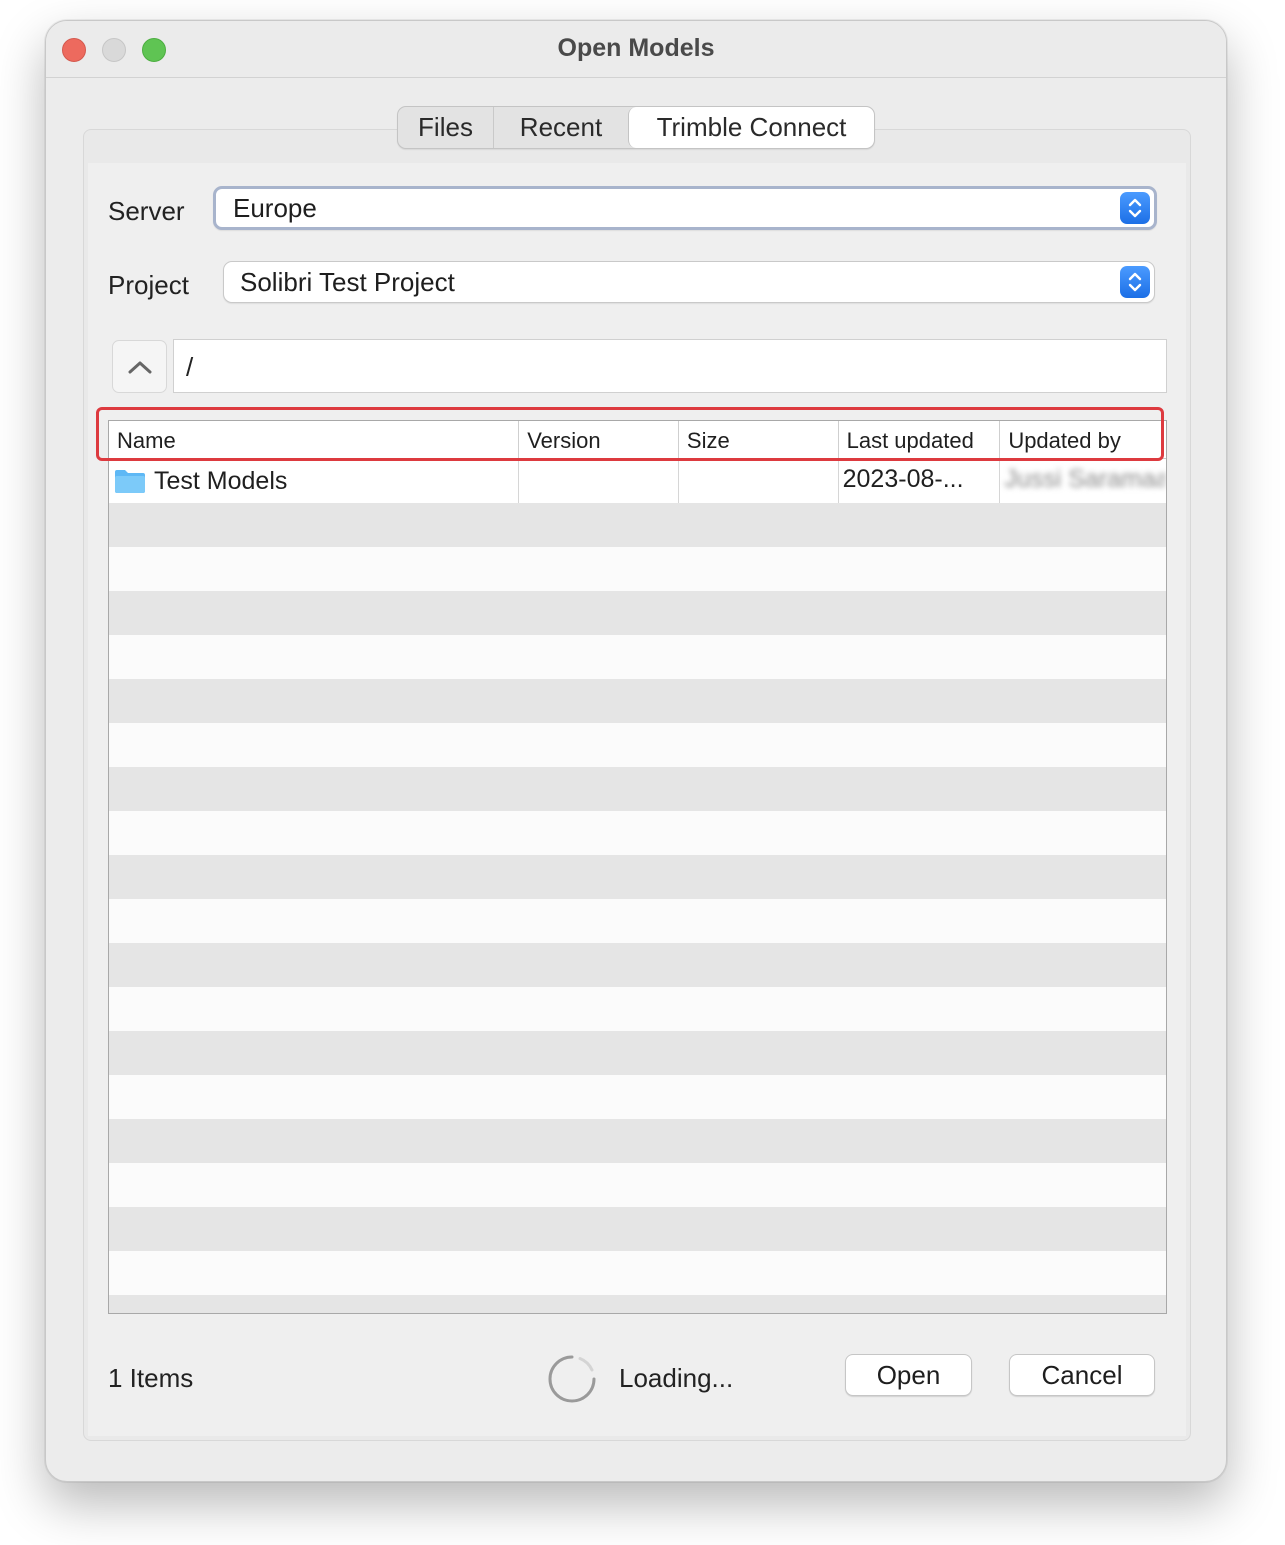 This screenshot has width=1285, height=1545. What do you see at coordinates (347, 281) in the screenshot?
I see `project-value: Solibri Test Project` at bounding box center [347, 281].